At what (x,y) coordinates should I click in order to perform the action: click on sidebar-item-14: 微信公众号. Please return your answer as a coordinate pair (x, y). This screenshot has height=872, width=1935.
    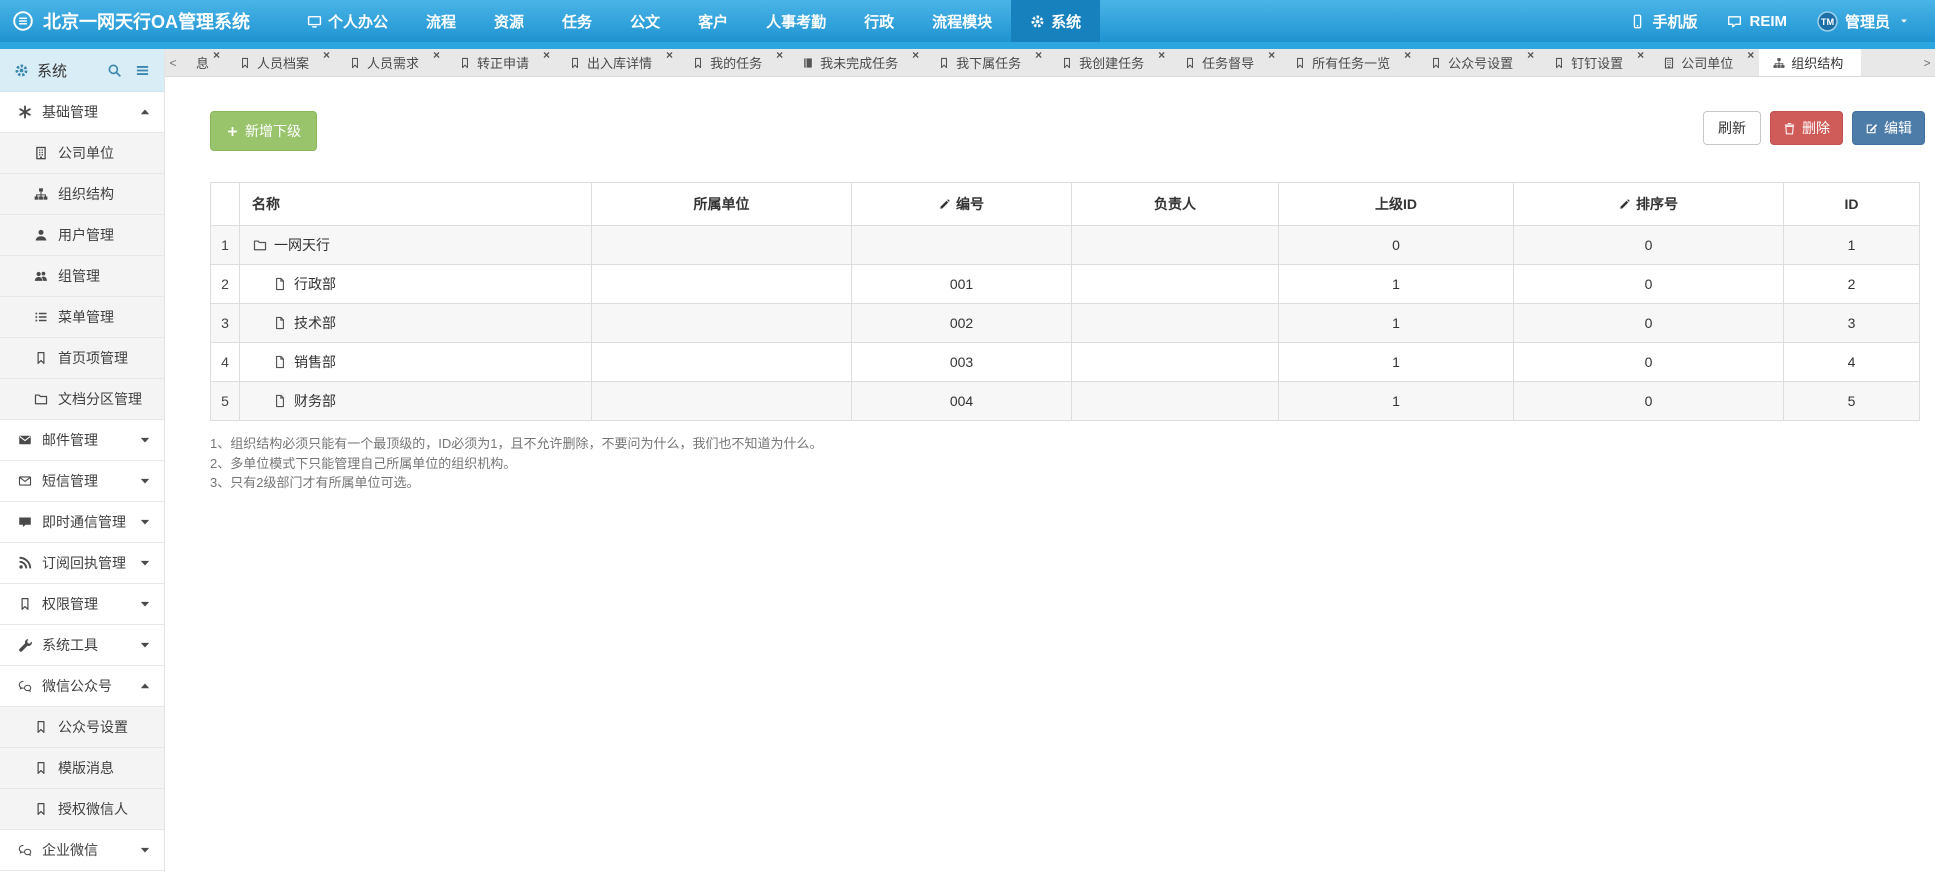
    Looking at the image, I should click on (82, 686).